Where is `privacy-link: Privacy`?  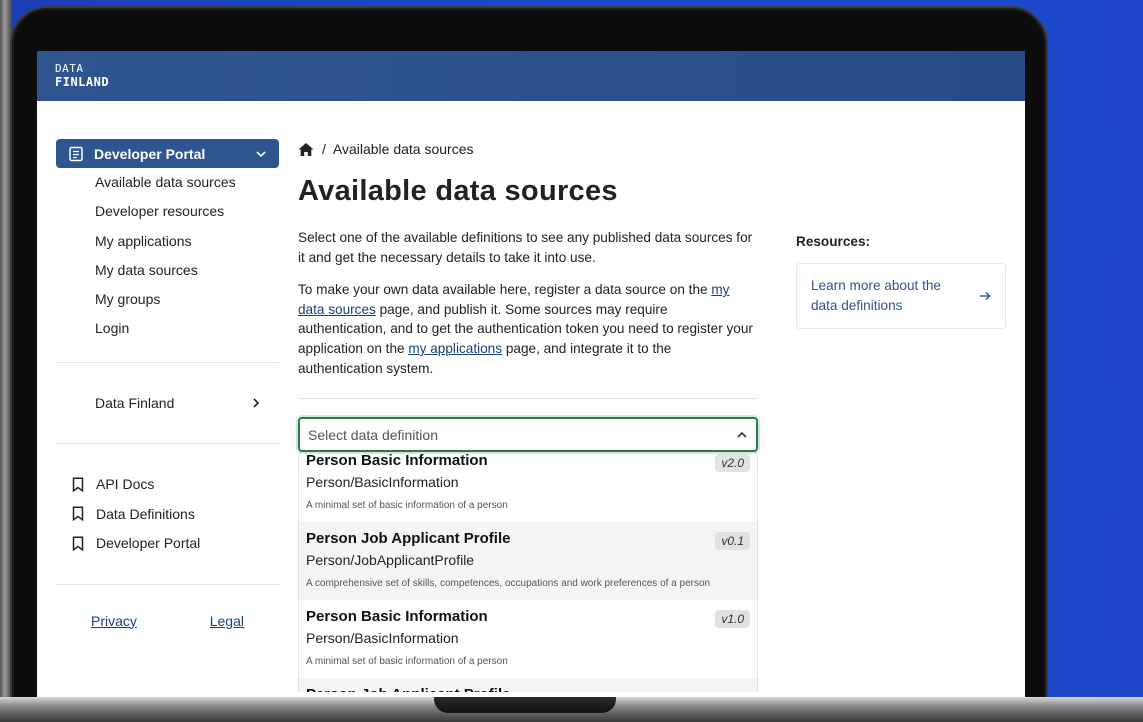
privacy-link: Privacy is located at coordinates (114, 621).